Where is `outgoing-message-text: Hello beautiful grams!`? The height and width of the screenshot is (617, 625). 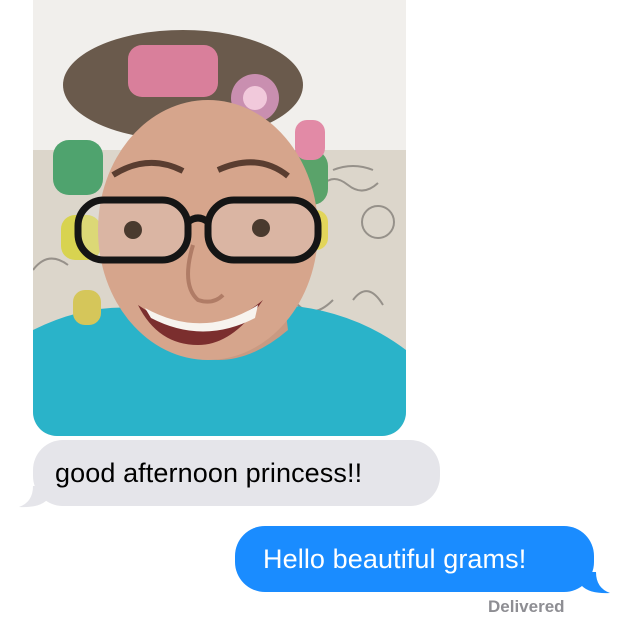
outgoing-message-text: Hello beautiful grams! is located at coordinates (395, 558).